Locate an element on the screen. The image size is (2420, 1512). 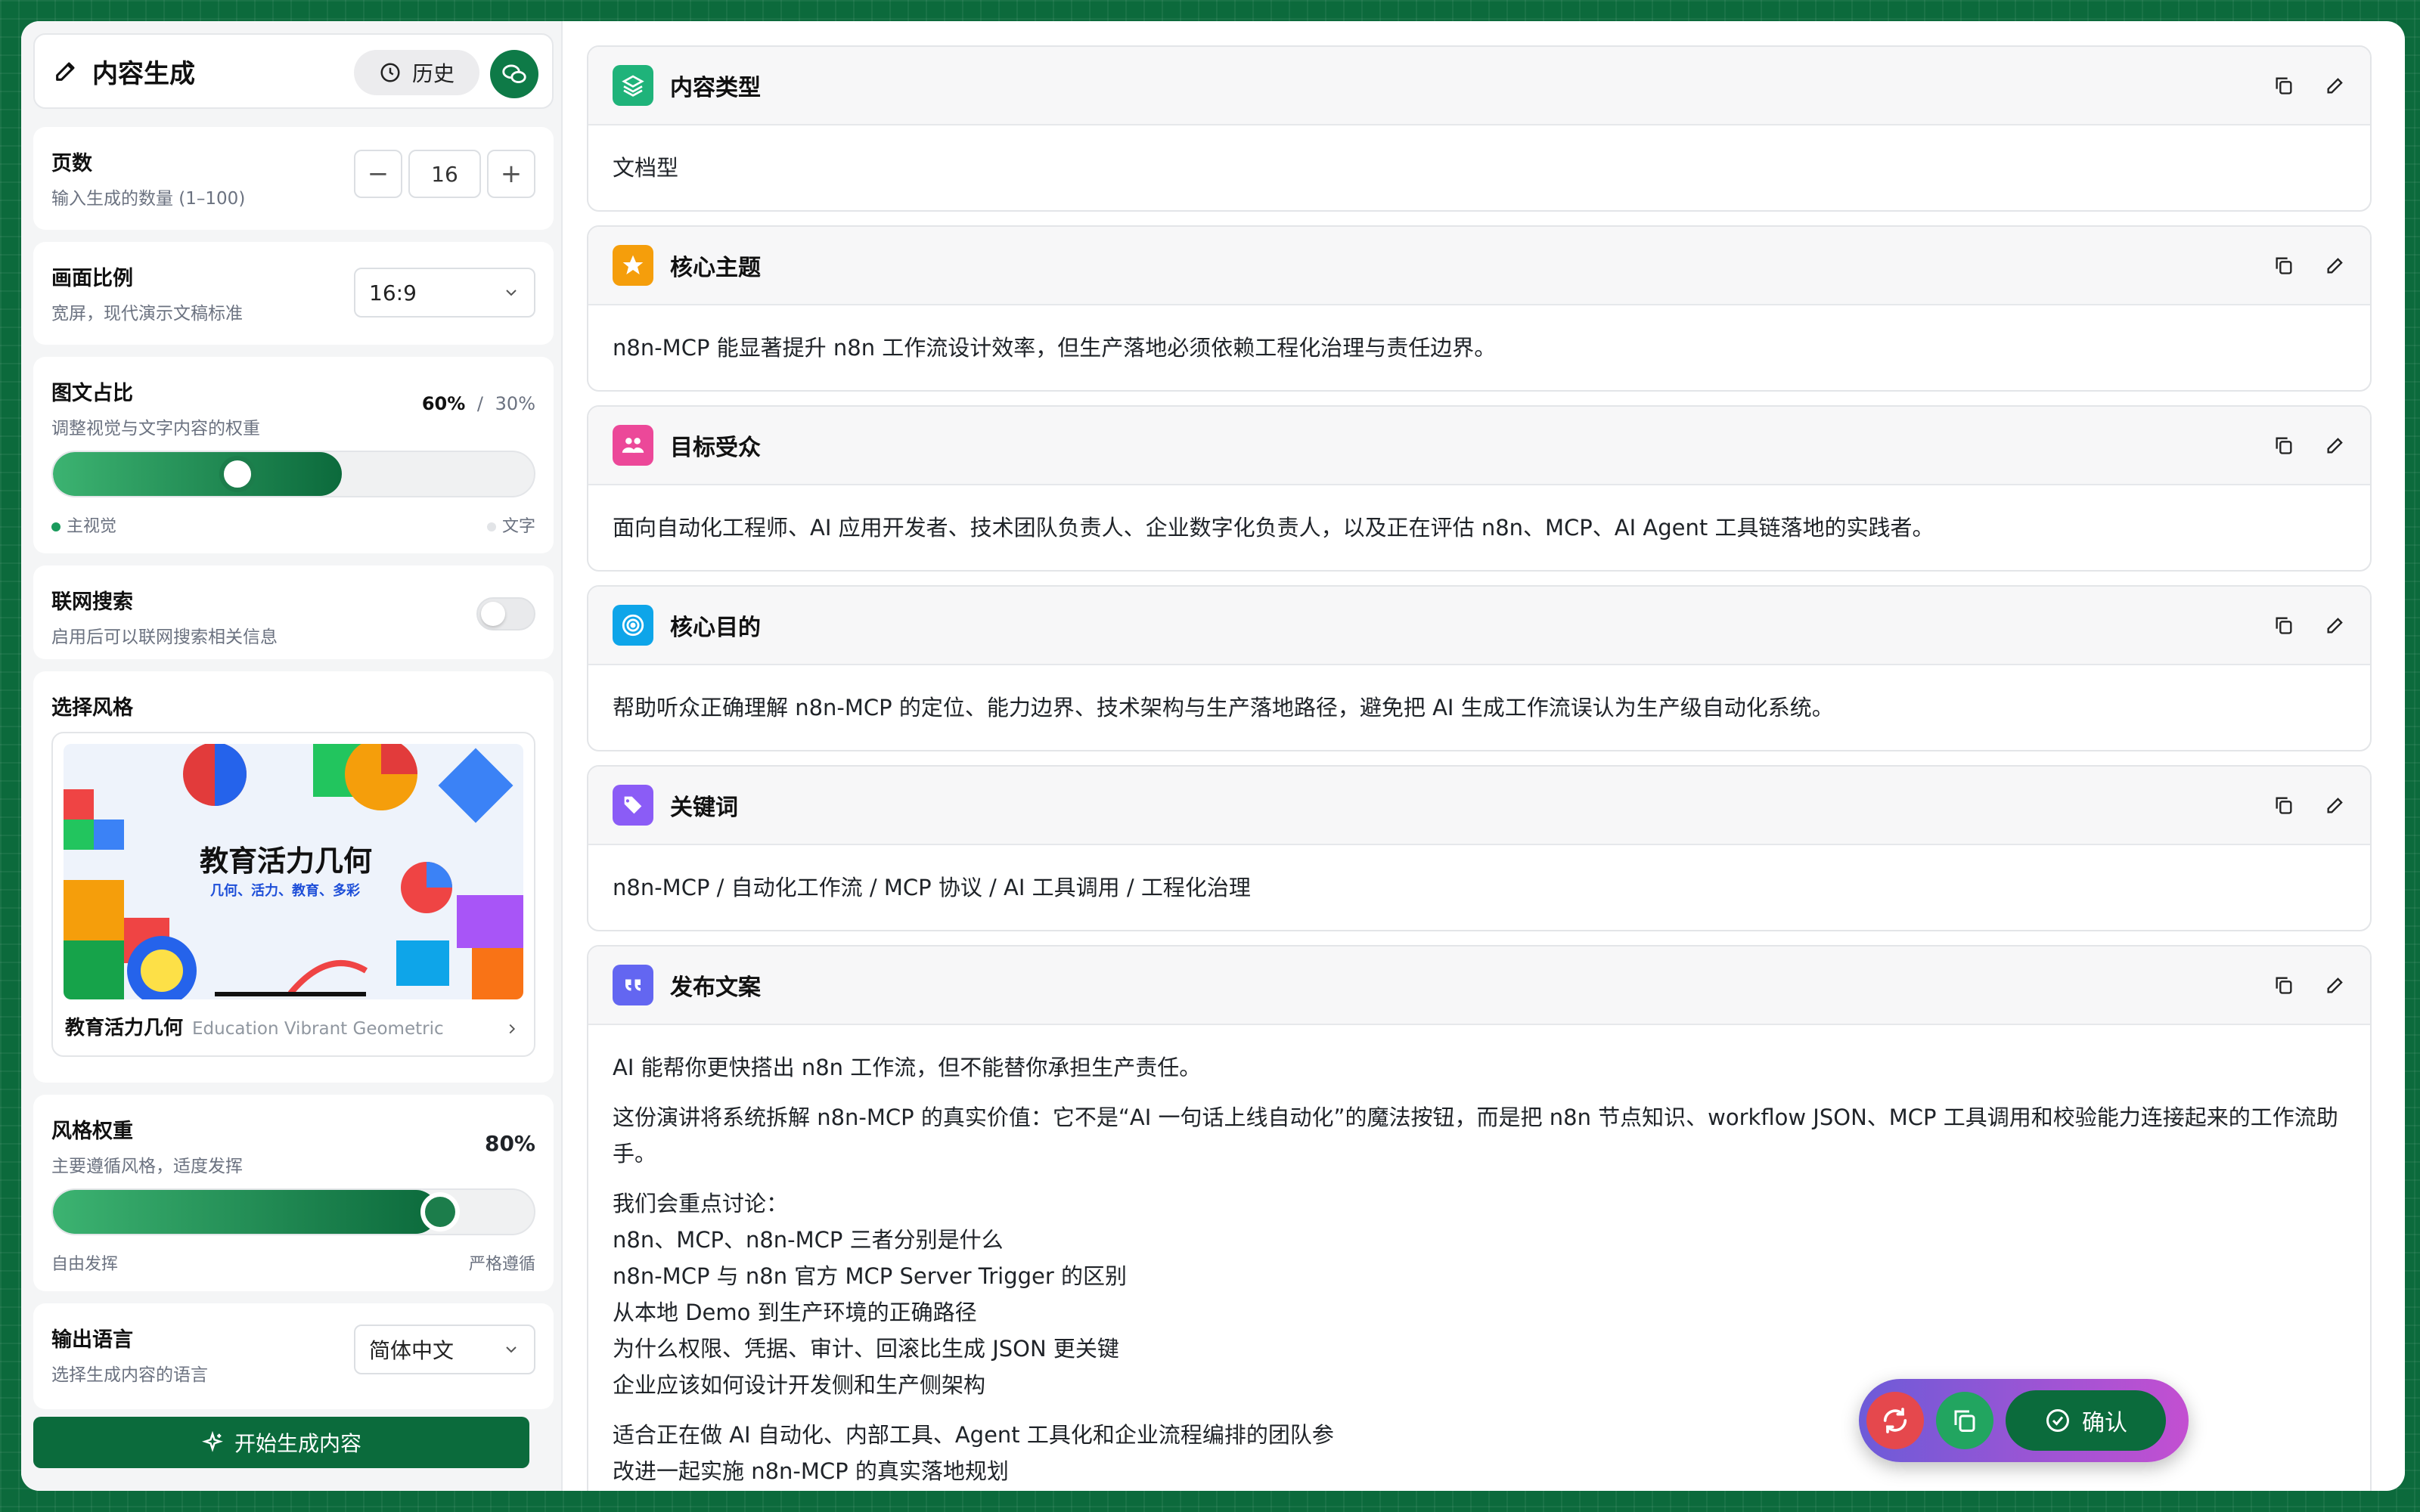
star-icon is located at coordinates (633, 265).